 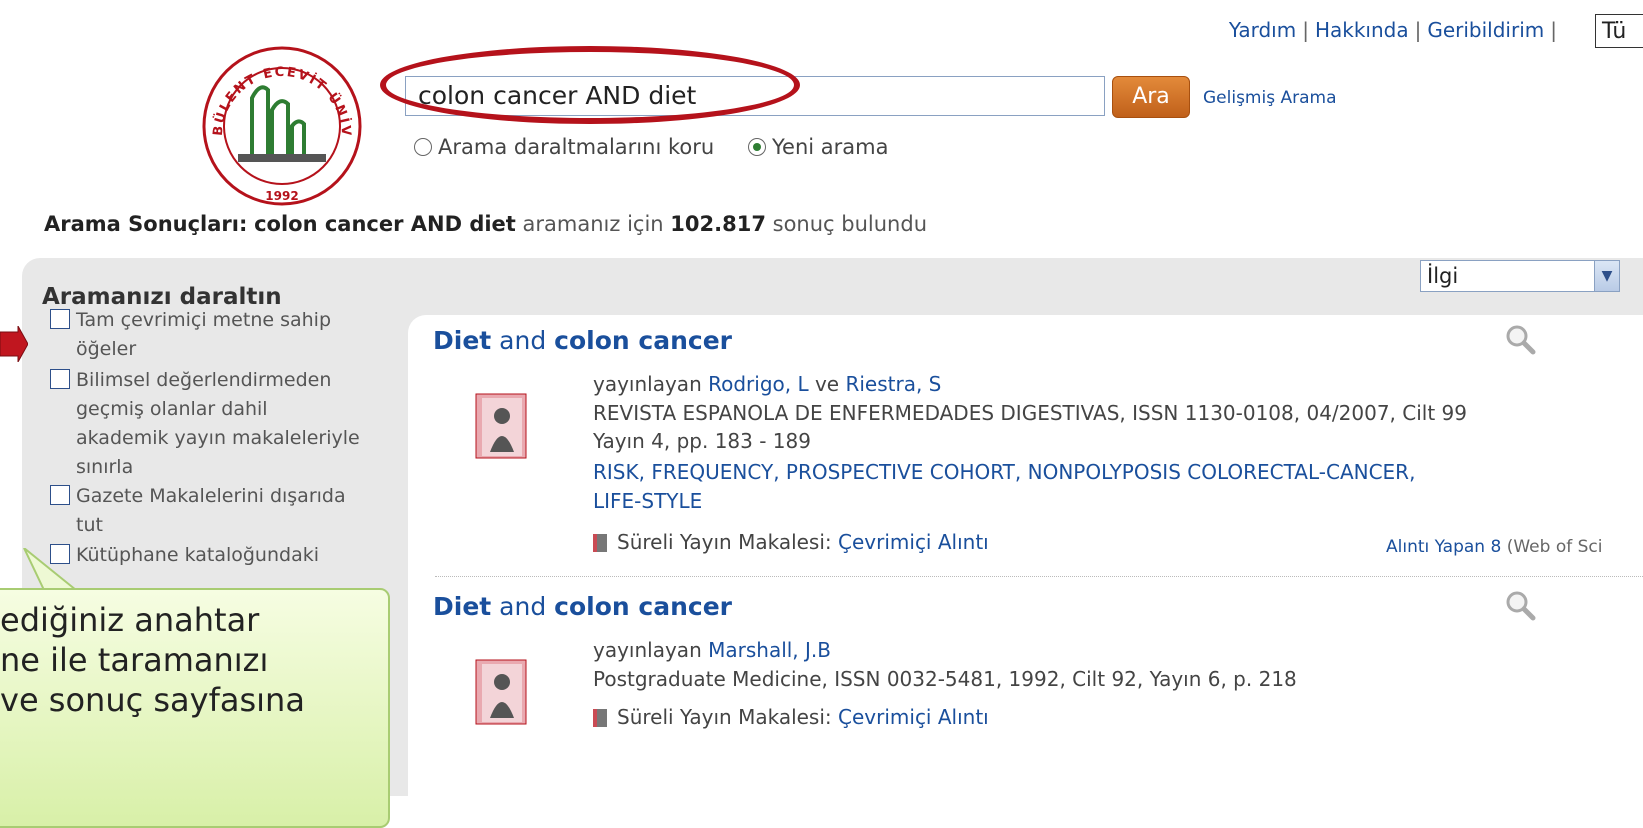 I want to click on help-link: Yardım, so click(x=1262, y=30).